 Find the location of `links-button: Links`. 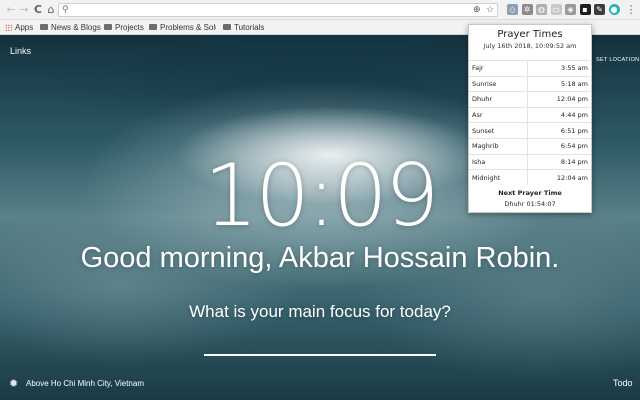

links-button: Links is located at coordinates (20, 51).